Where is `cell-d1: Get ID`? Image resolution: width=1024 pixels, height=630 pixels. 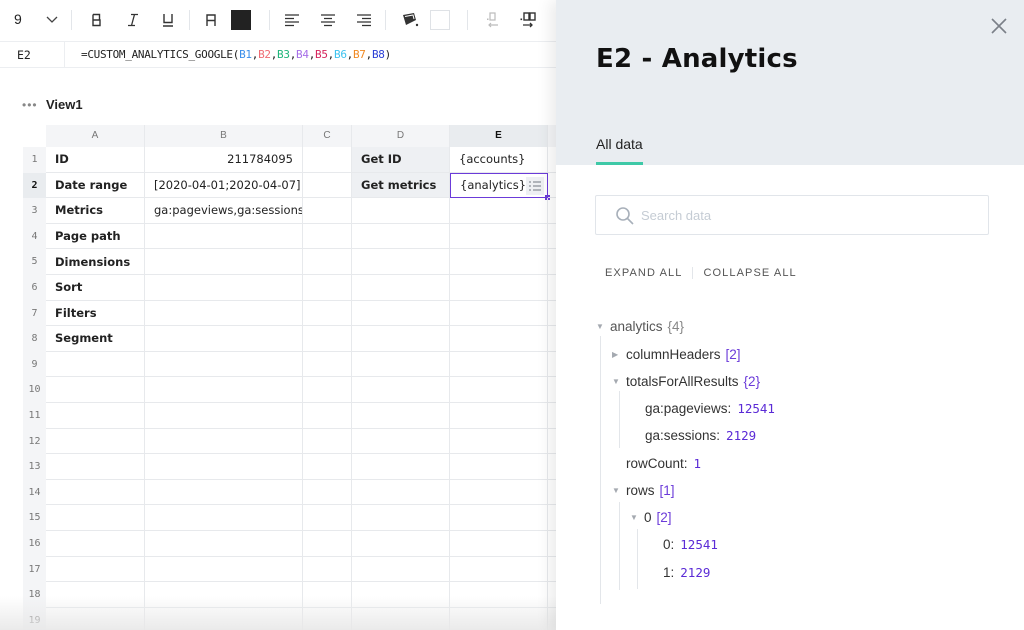
cell-d1: Get ID is located at coordinates (401, 160).